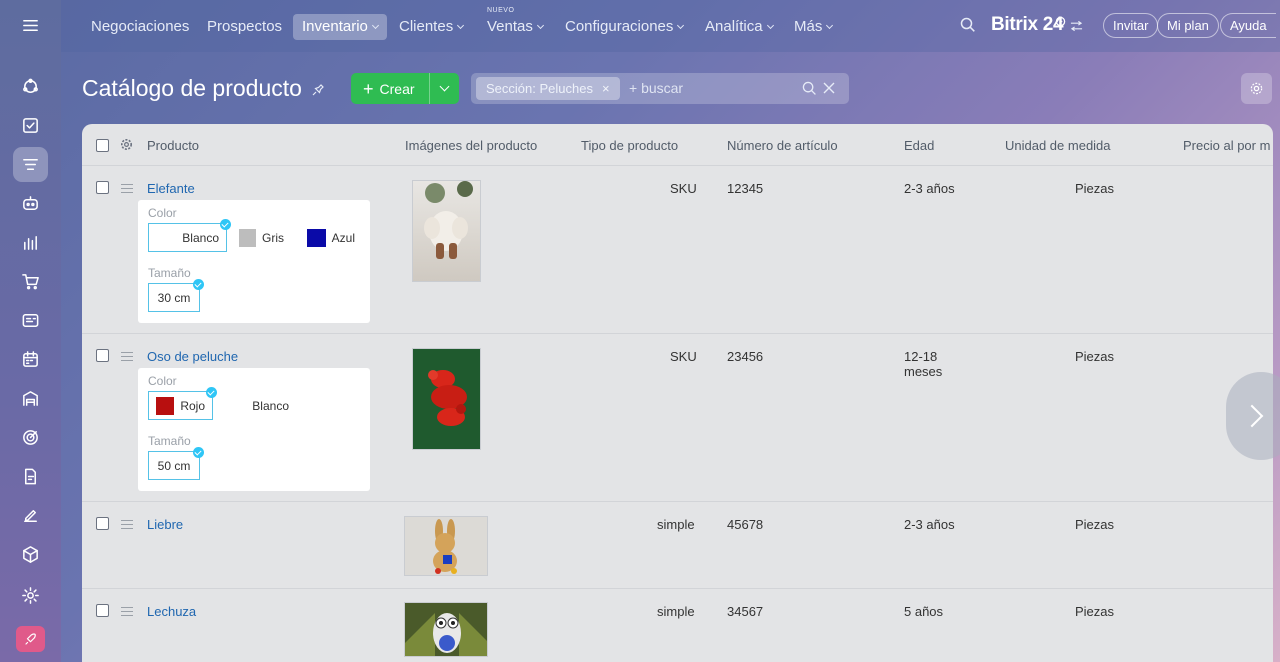 The width and height of the screenshot is (1280, 662). I want to click on search-input: + buscar, so click(656, 88).